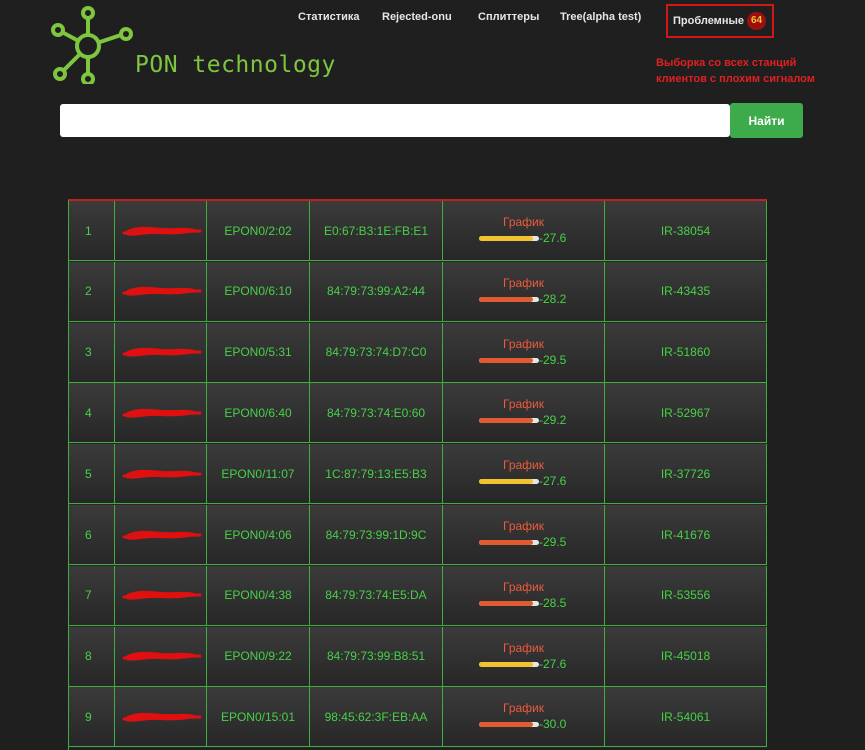 Image resolution: width=865 pixels, height=750 pixels. What do you see at coordinates (92, 413) in the screenshot?
I see `row-number: 4` at bounding box center [92, 413].